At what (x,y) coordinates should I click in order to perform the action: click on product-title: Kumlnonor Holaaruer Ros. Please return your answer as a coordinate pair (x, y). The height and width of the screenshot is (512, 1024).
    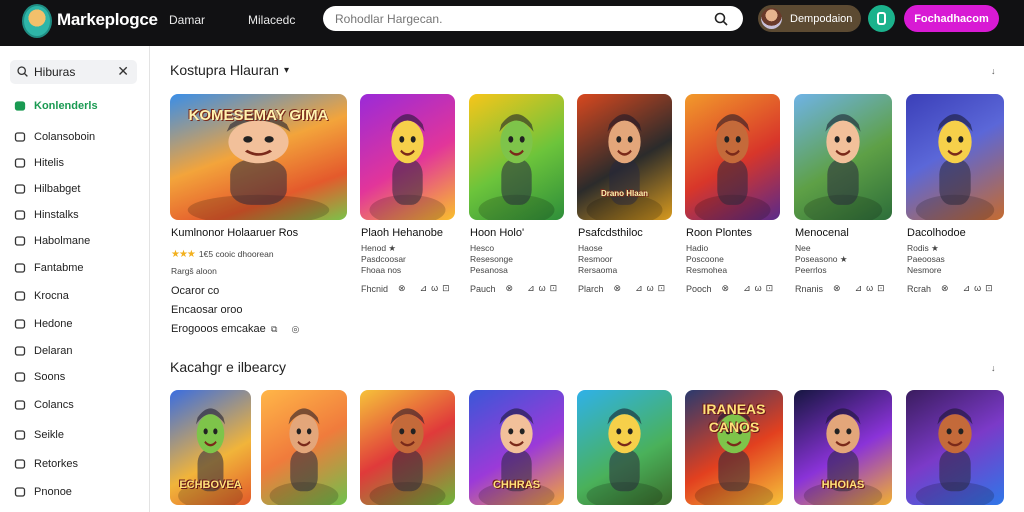
    Looking at the image, I should click on (234, 233).